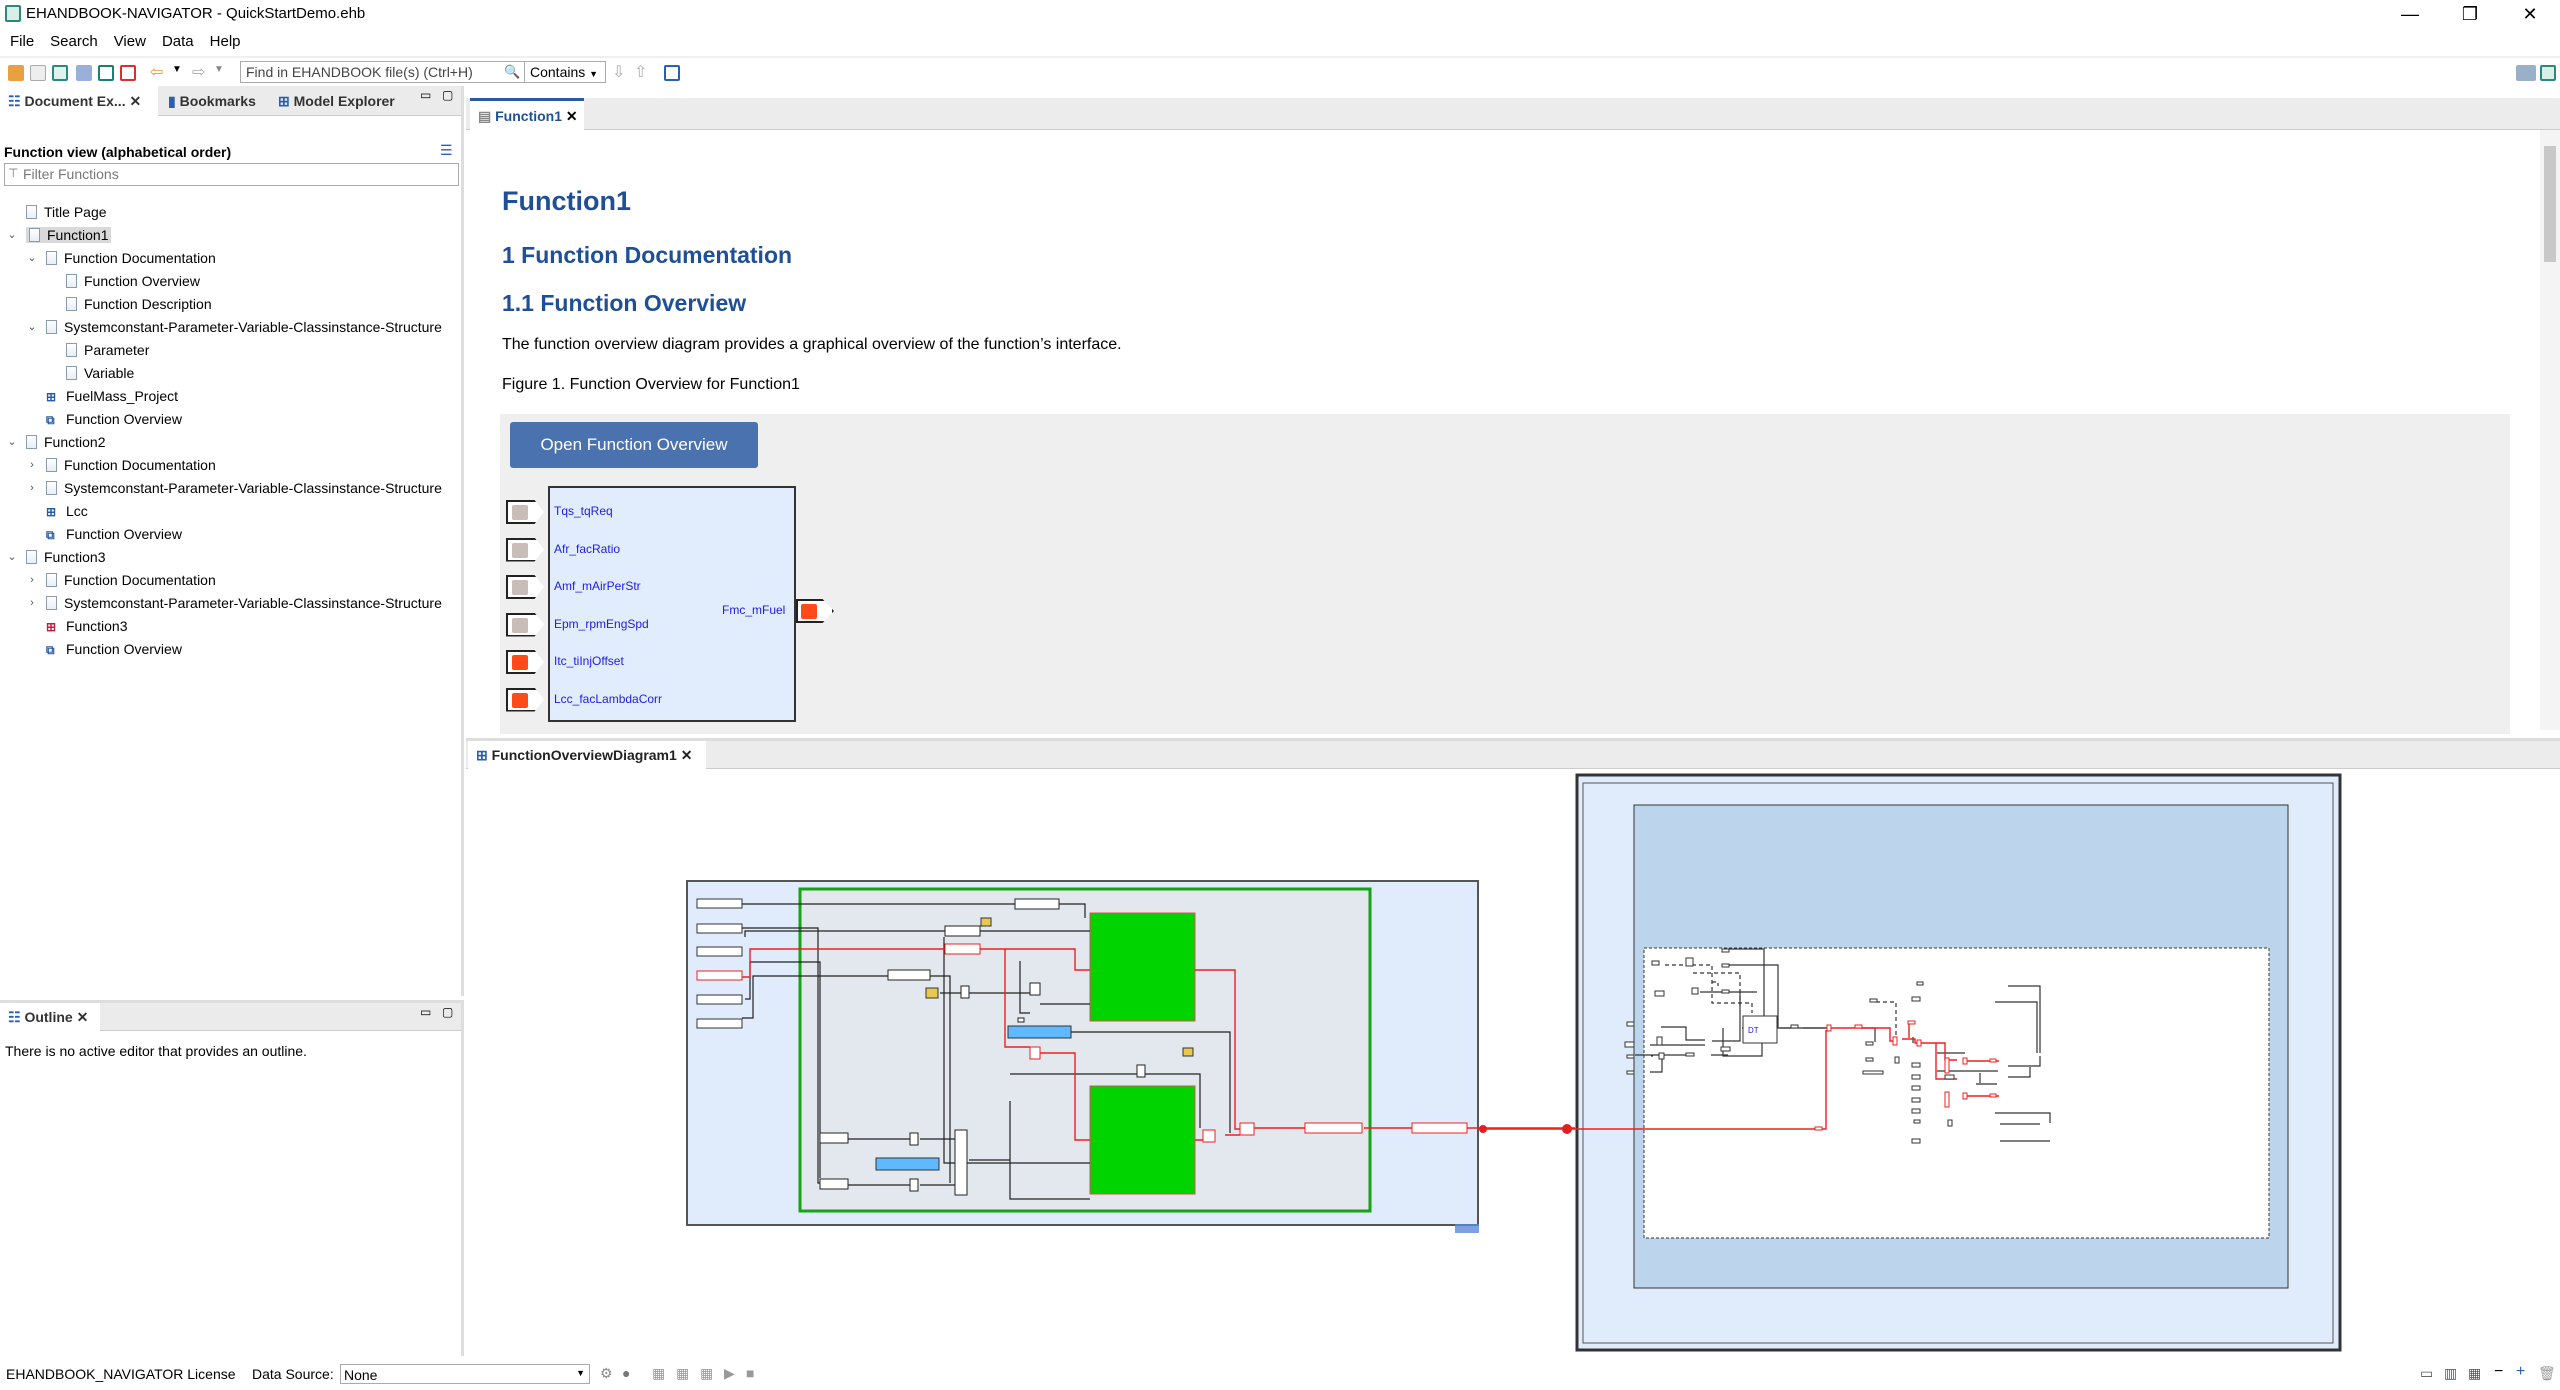 Image resolution: width=2560 pixels, height=1390 pixels. Describe the element at coordinates (587, 755) in the screenshot. I see `tab-function-overview-diagram: ⊞ FunctionOverviewDiagram1 ✕` at that location.